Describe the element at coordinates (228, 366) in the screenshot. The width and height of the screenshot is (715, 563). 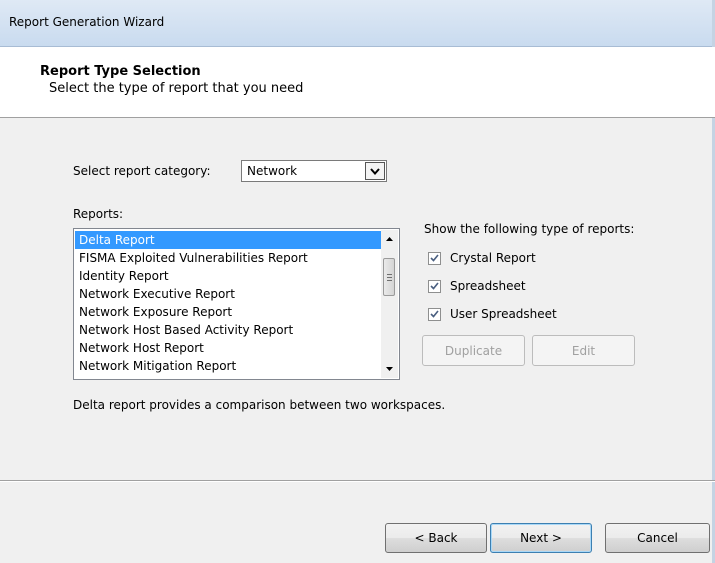
I see `list-item: Network Mitigation Report` at that location.